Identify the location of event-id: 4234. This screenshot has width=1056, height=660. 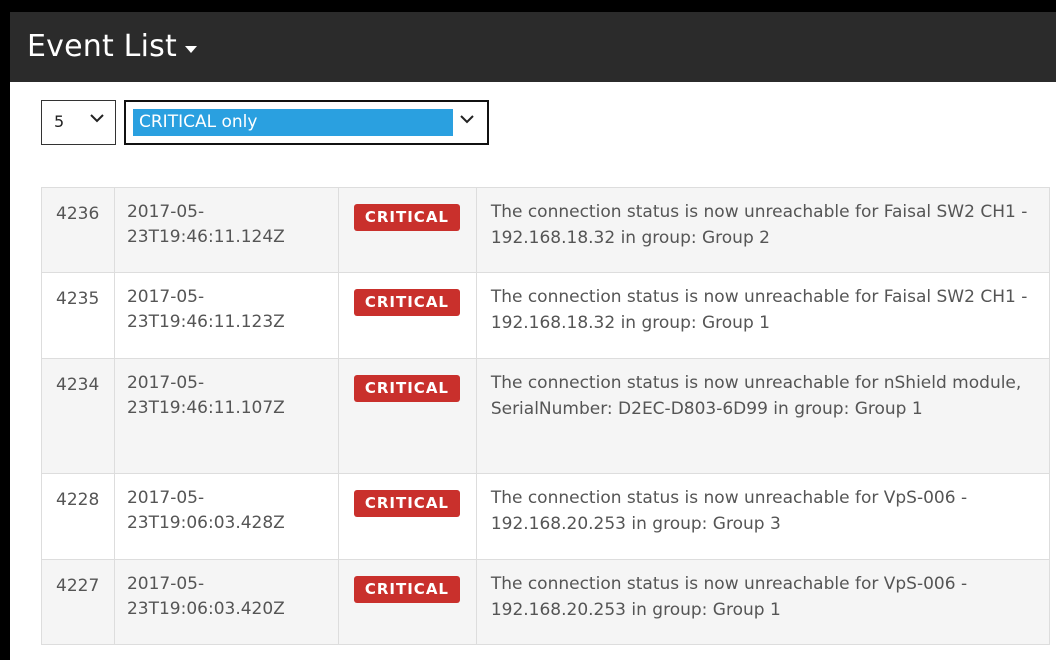
(78, 416).